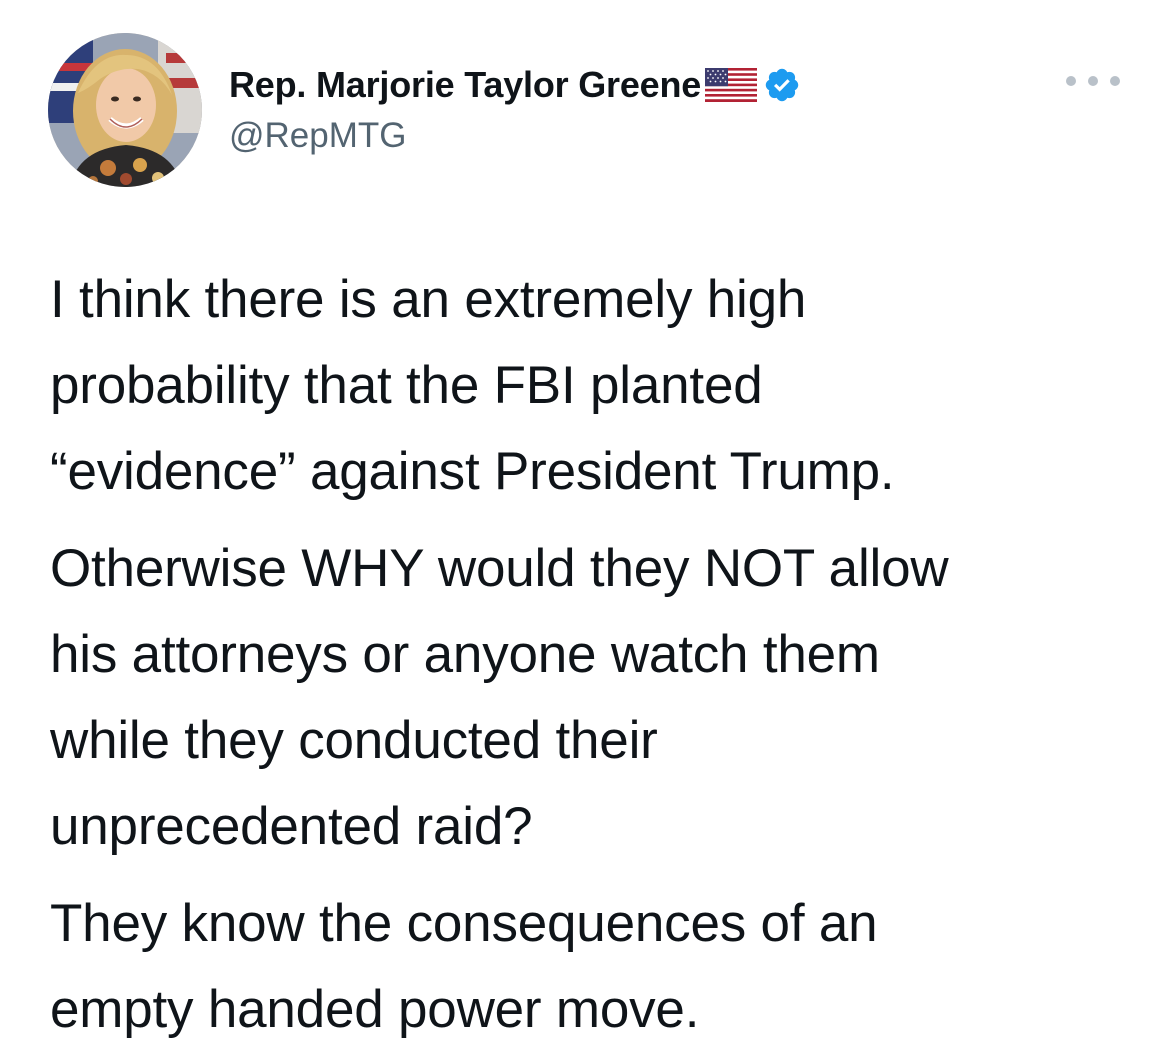 This screenshot has height=1057, width=1151. Describe the element at coordinates (731, 85) in the screenshot. I see `us-flag-icon` at that location.